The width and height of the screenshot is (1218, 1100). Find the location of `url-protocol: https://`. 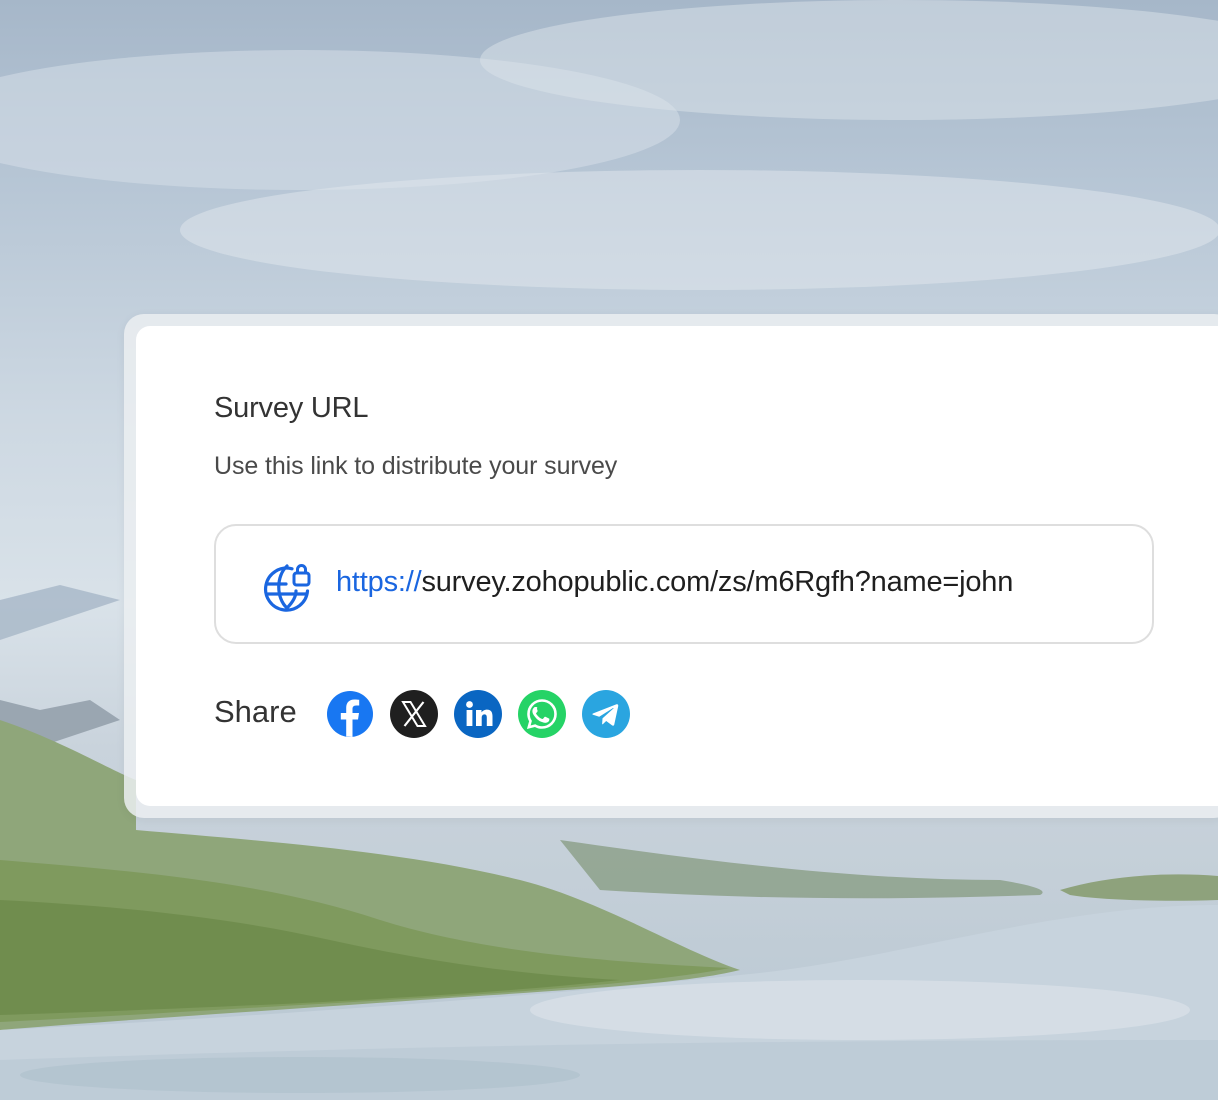

url-protocol: https:// is located at coordinates (379, 582).